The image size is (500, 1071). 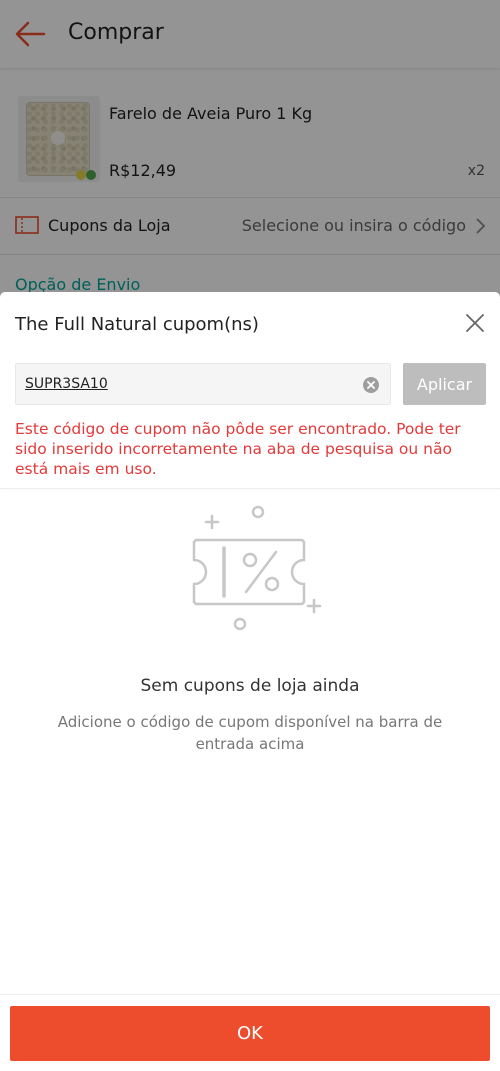 What do you see at coordinates (260, 567) in the screenshot?
I see `coupon-percent-icon` at bounding box center [260, 567].